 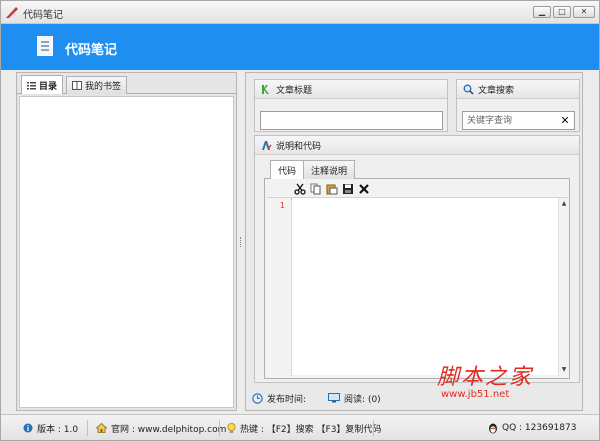 I want to click on left-tabbar: 目录 我的书签, so click(x=126, y=83).